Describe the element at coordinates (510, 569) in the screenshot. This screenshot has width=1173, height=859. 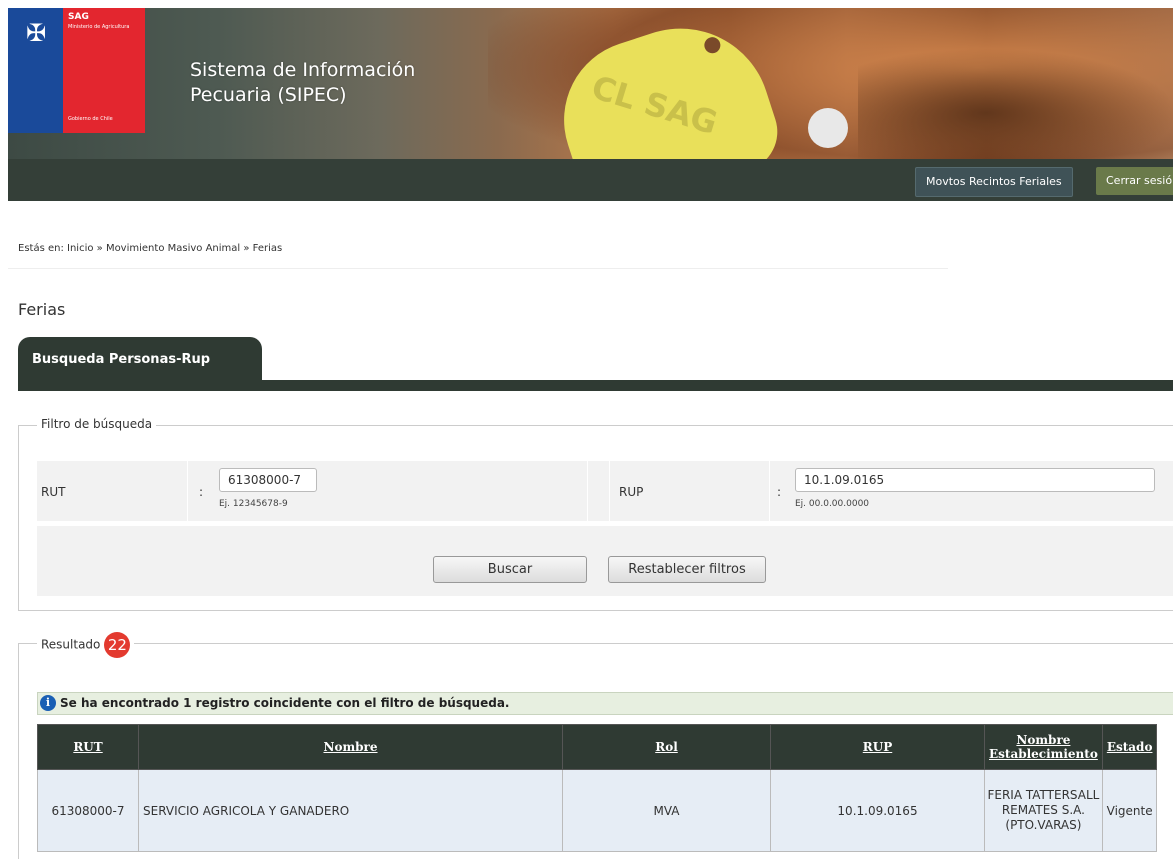
I see `search-button: Buscar` at that location.